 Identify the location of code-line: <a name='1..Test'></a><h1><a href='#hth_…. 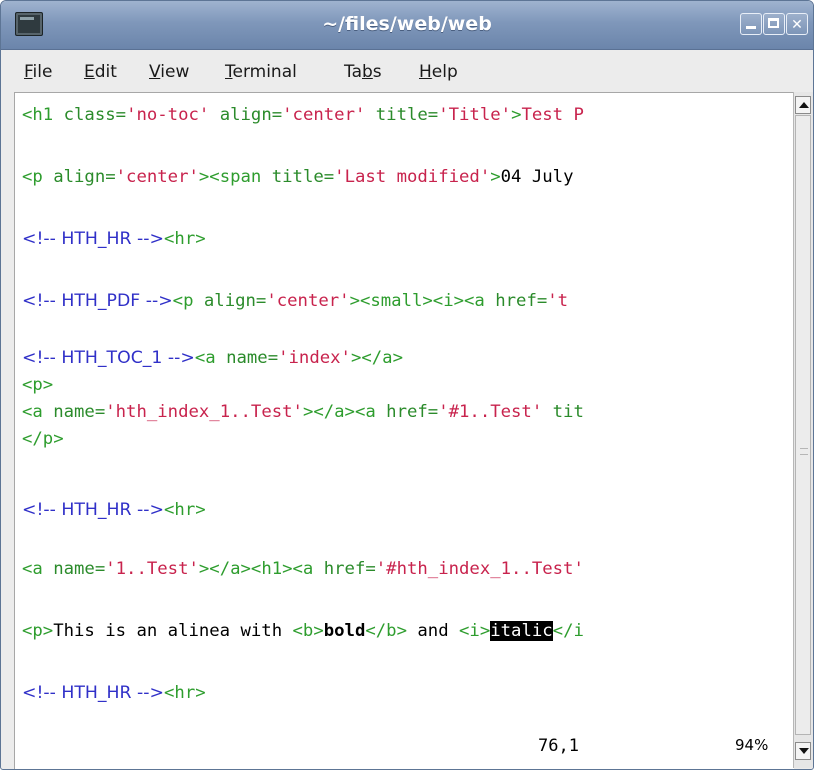
(303, 569).